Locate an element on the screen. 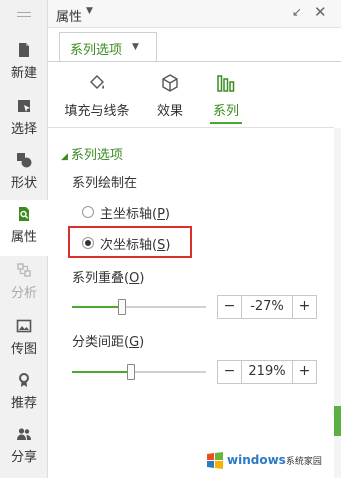  overlap-stepper: − -27% + is located at coordinates (267, 307).